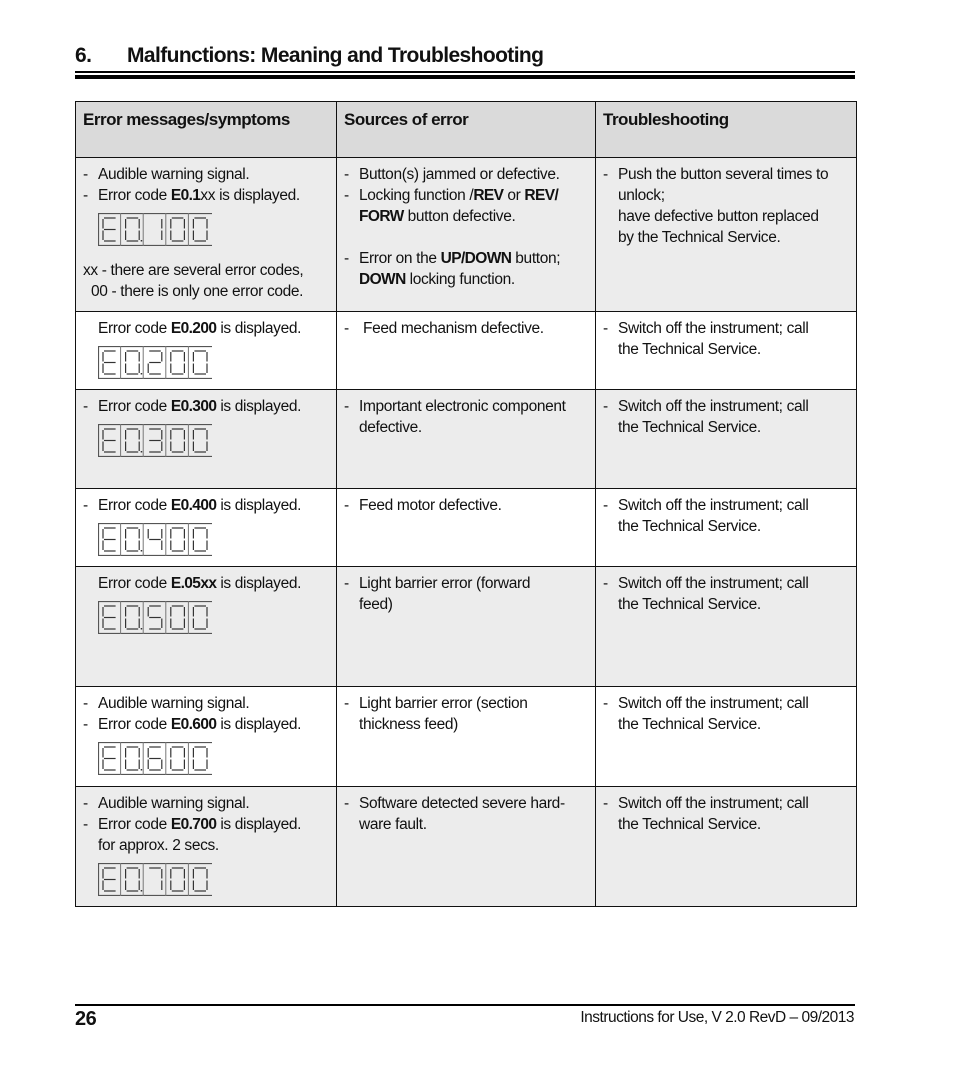  I want to click on text-span: thickness feed), so click(408, 724).